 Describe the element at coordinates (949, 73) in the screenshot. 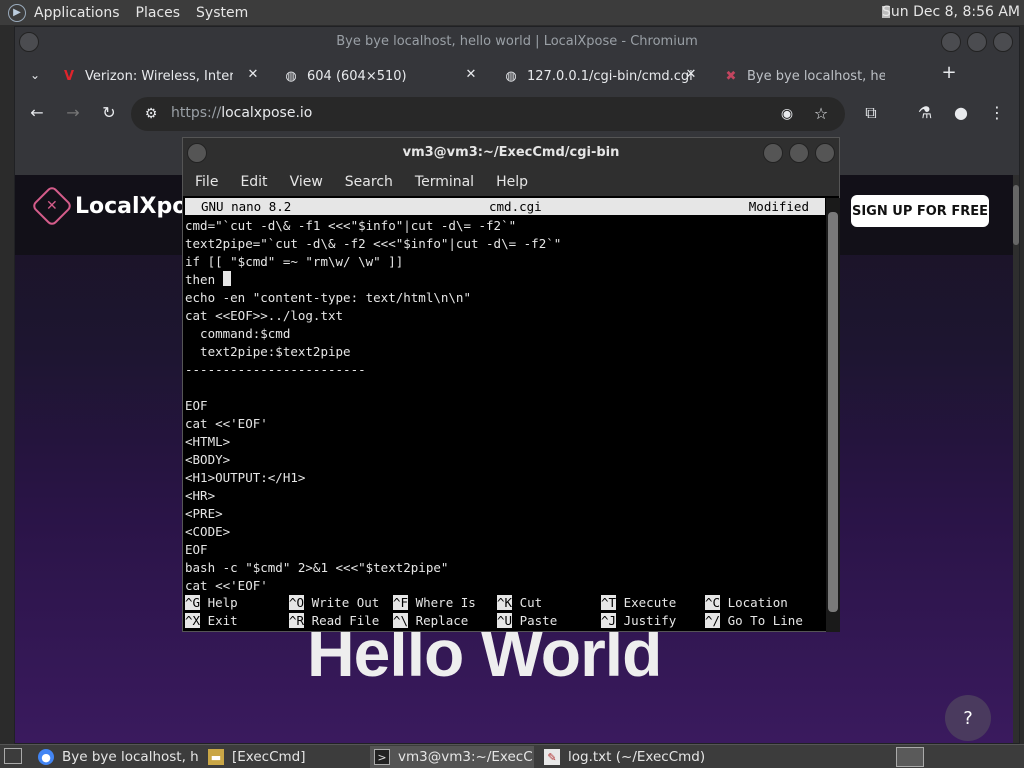

I see `new-tab-icon: +` at that location.